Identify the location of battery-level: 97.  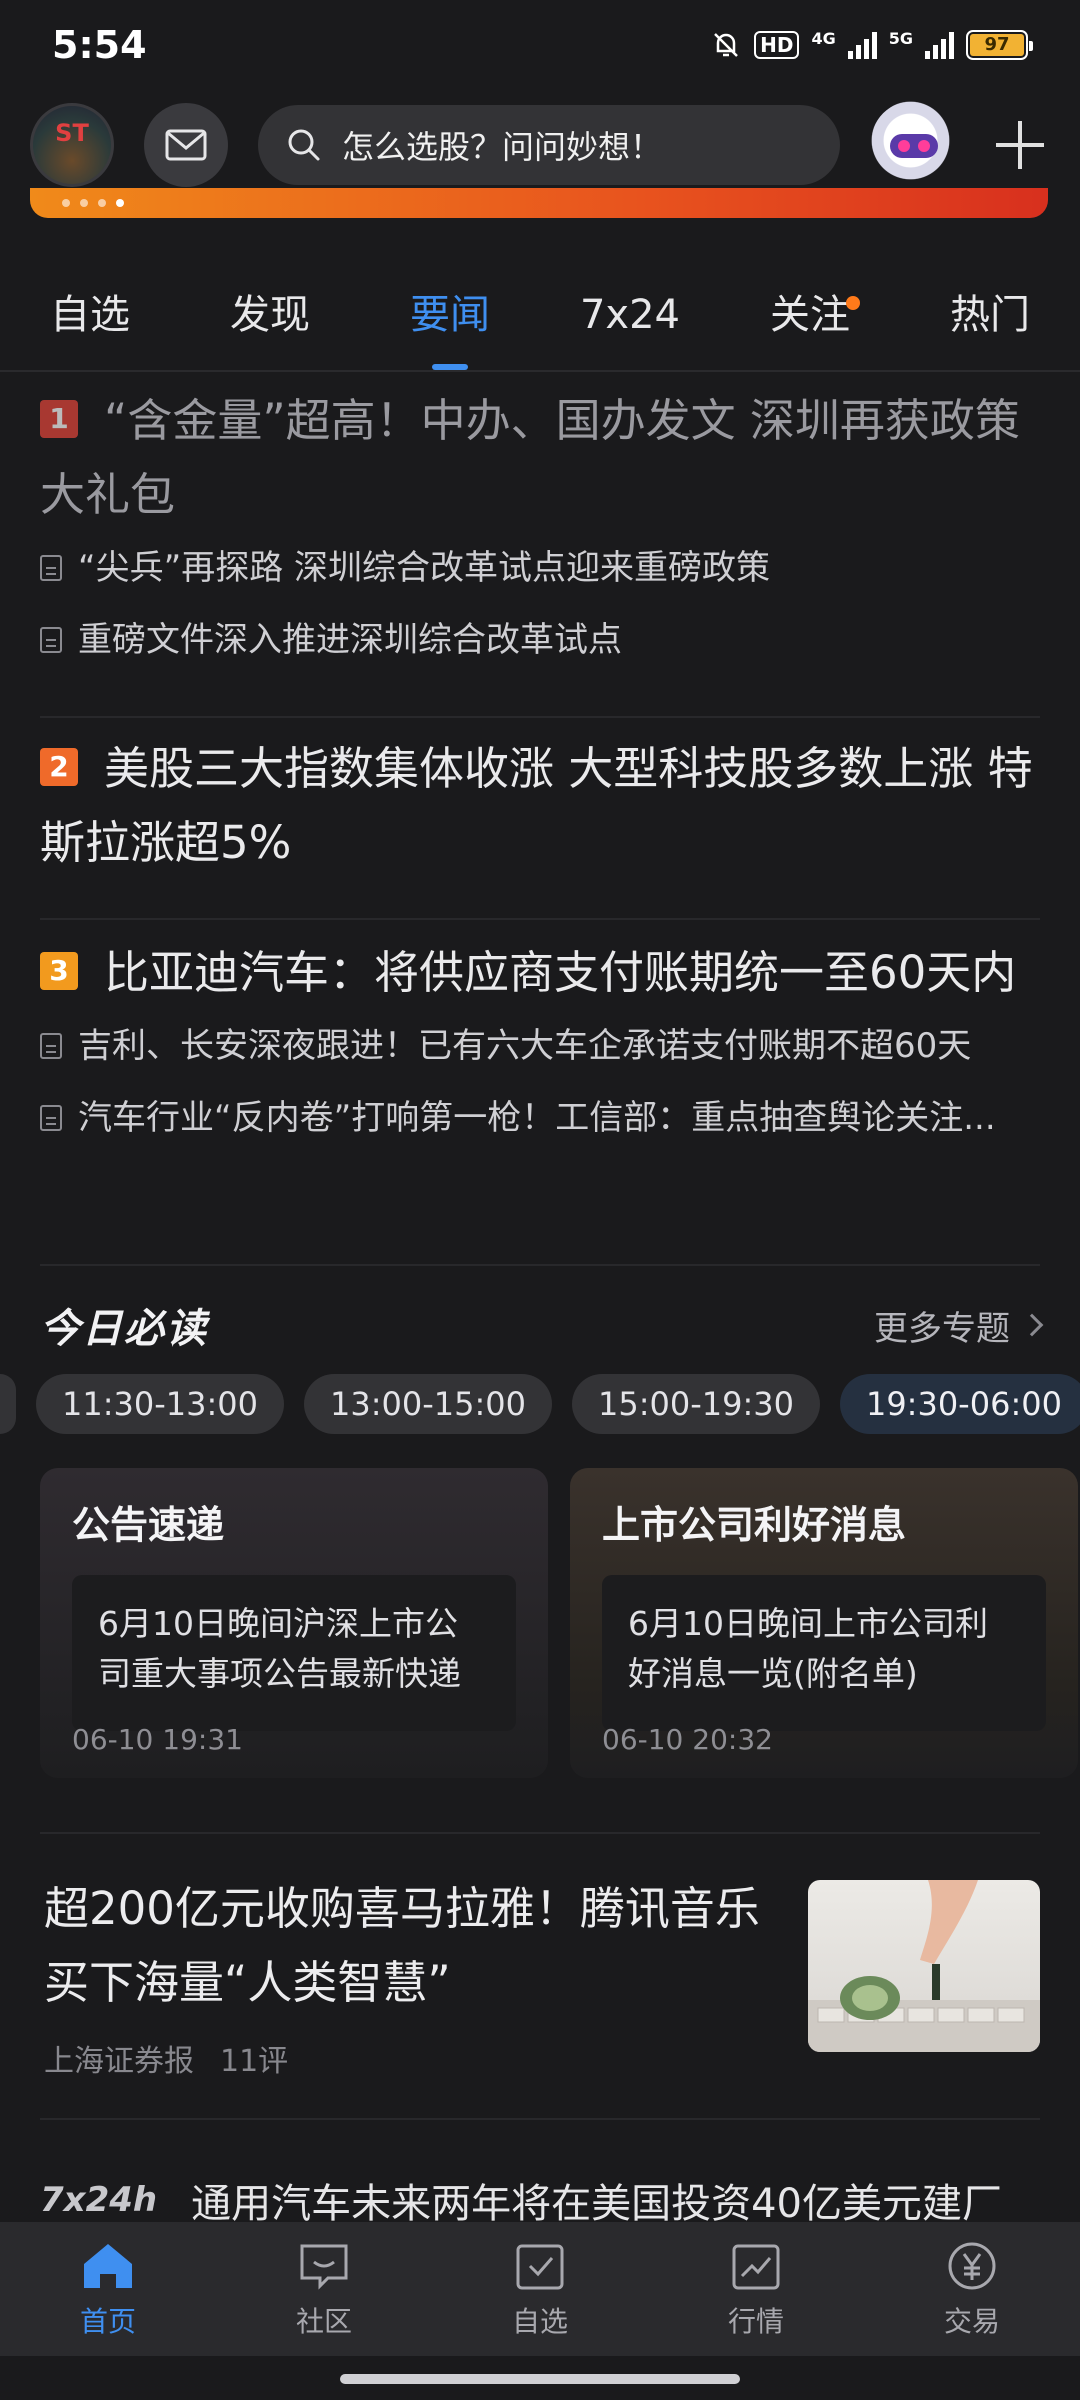
(997, 45).